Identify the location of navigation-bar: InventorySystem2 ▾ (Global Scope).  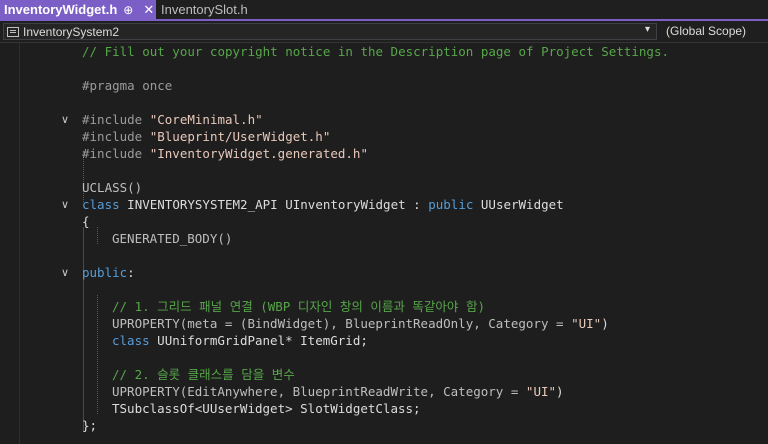
(384, 32).